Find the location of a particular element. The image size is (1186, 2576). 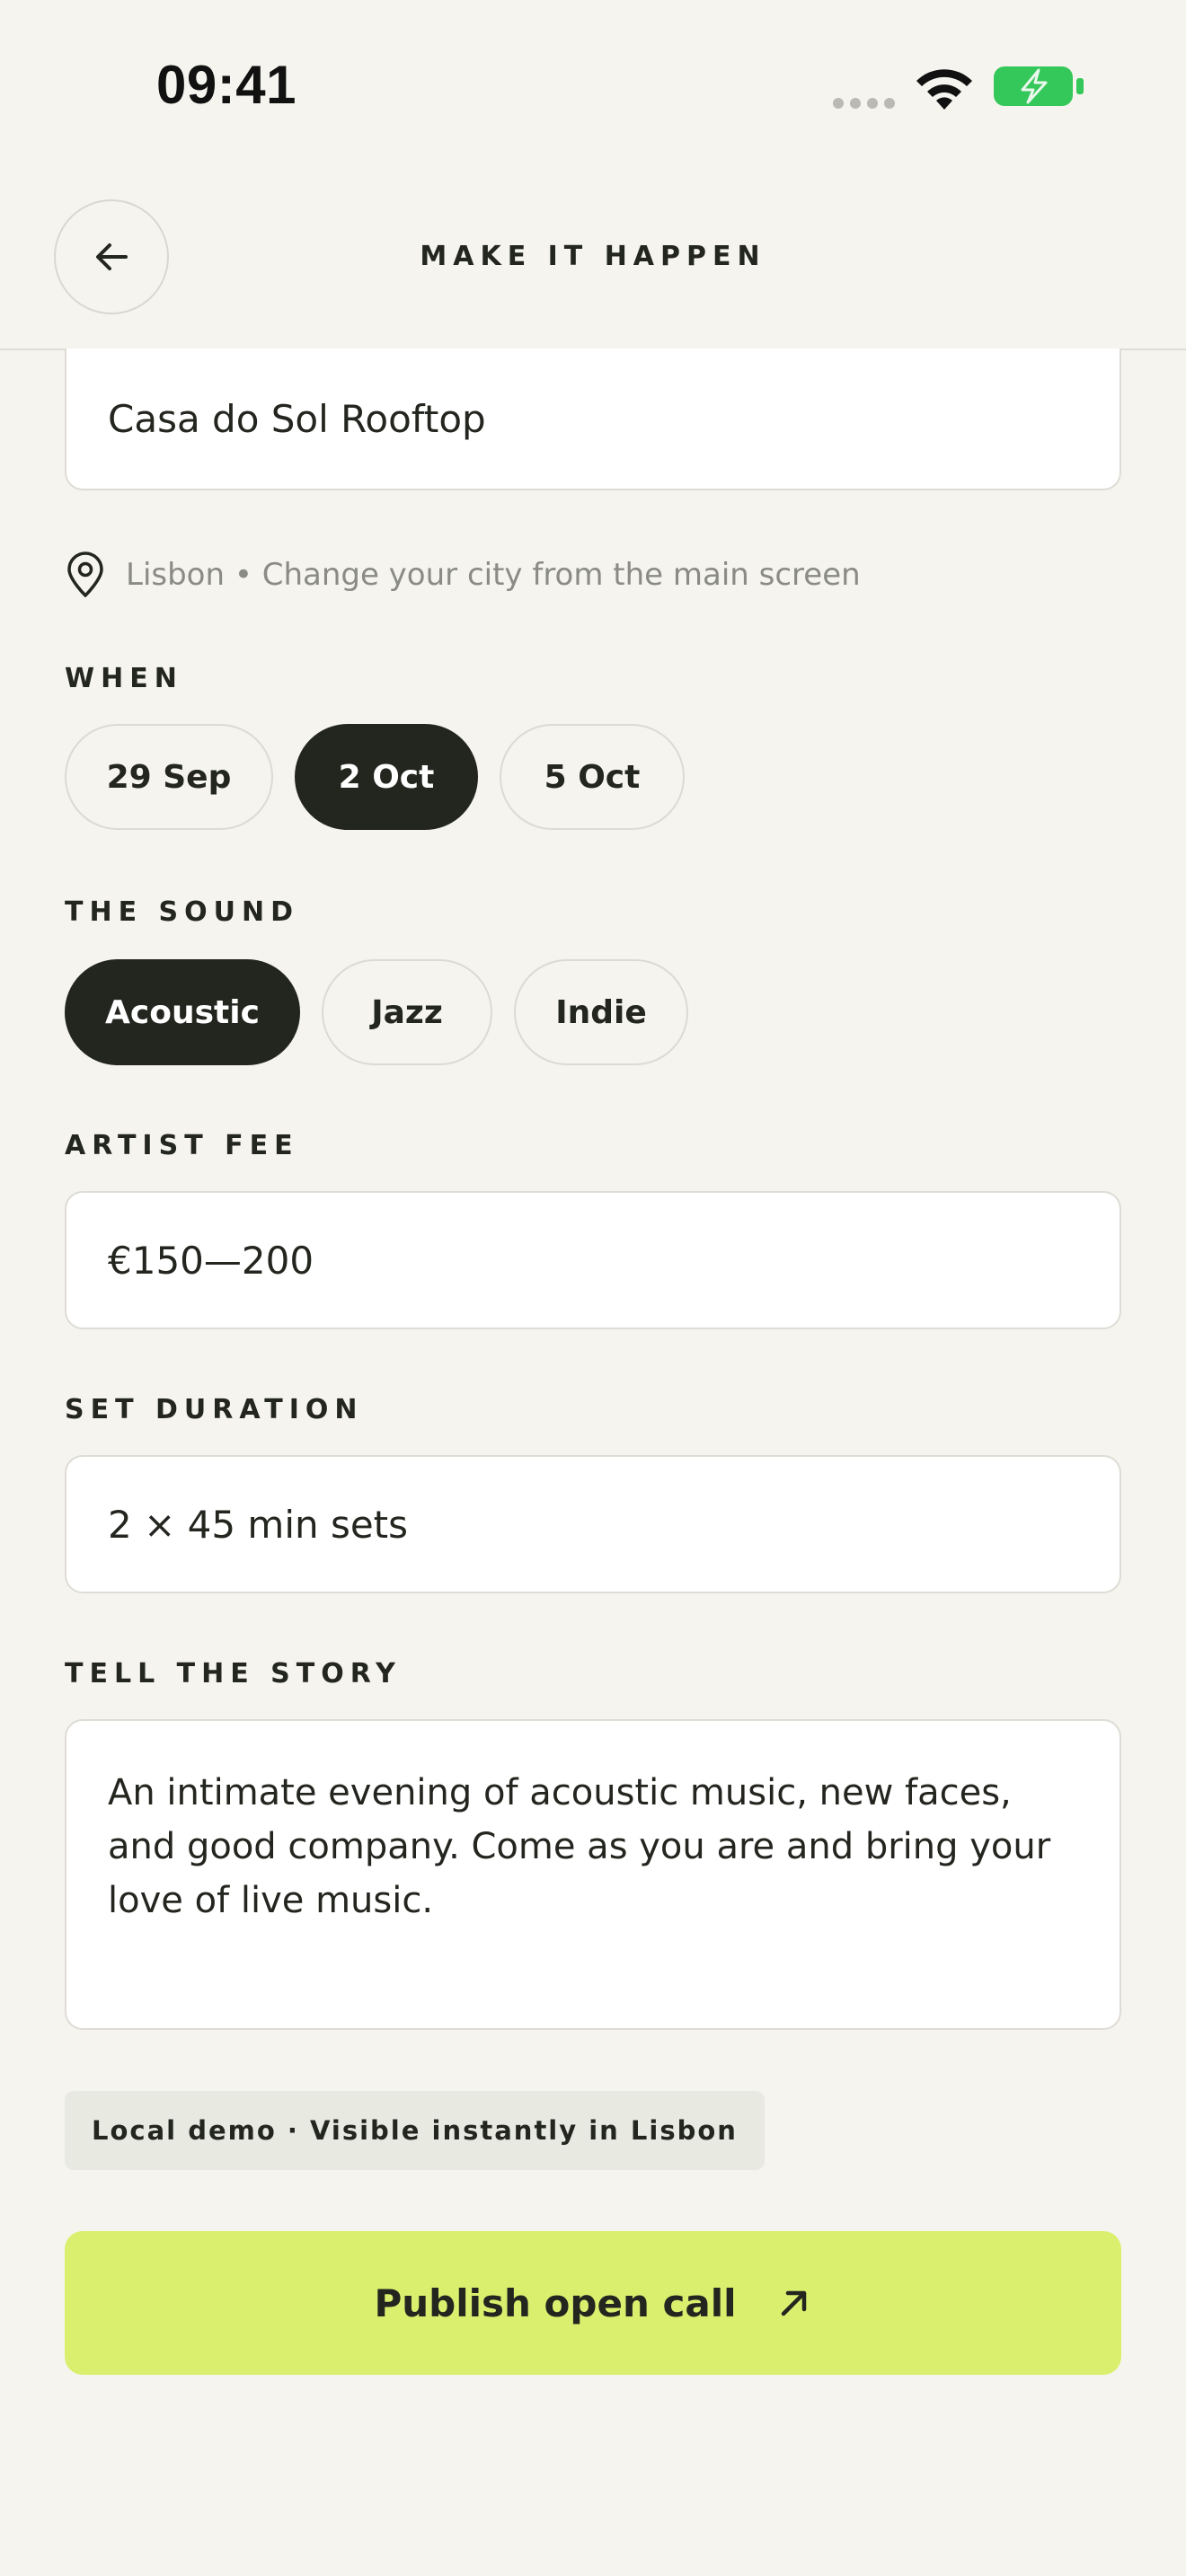

arrow-up-right-icon is located at coordinates (793, 2303).